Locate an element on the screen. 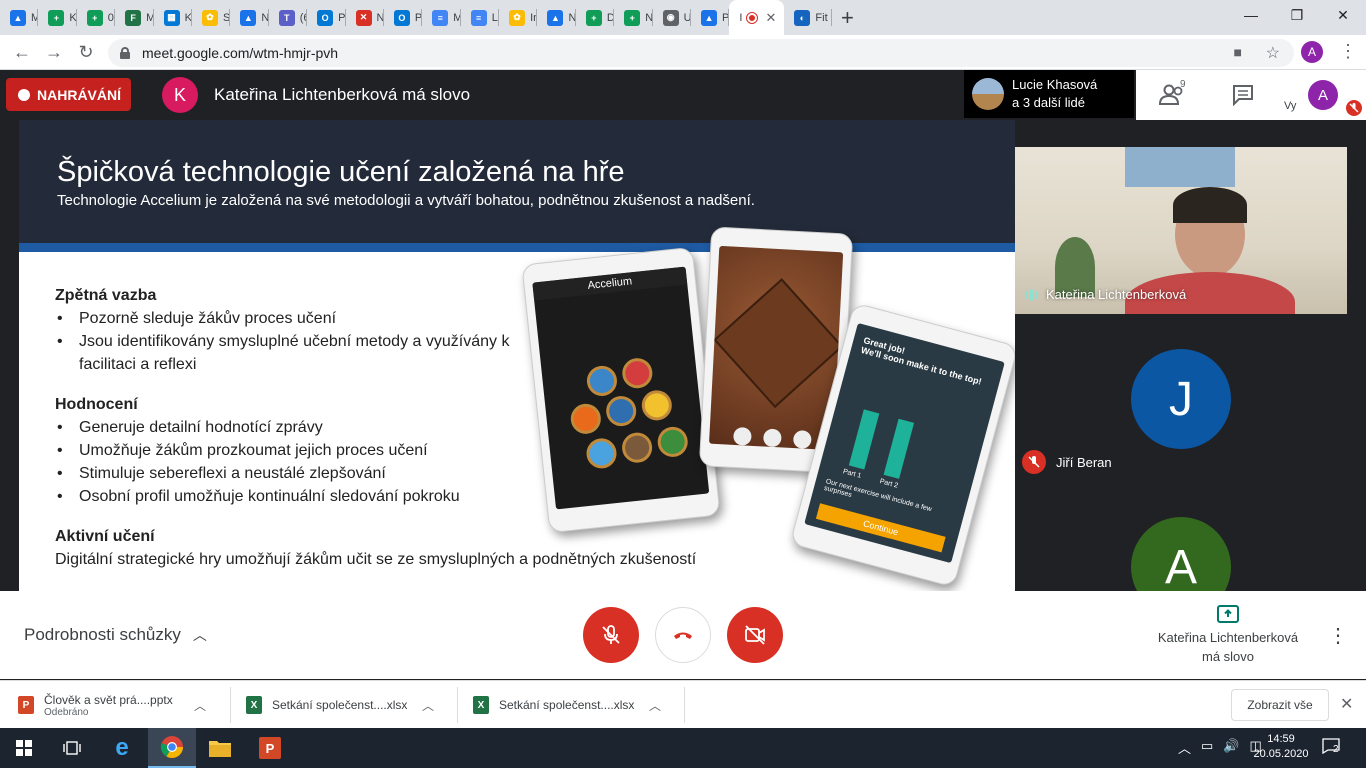  powerpoint-icon: P is located at coordinates (270, 748).